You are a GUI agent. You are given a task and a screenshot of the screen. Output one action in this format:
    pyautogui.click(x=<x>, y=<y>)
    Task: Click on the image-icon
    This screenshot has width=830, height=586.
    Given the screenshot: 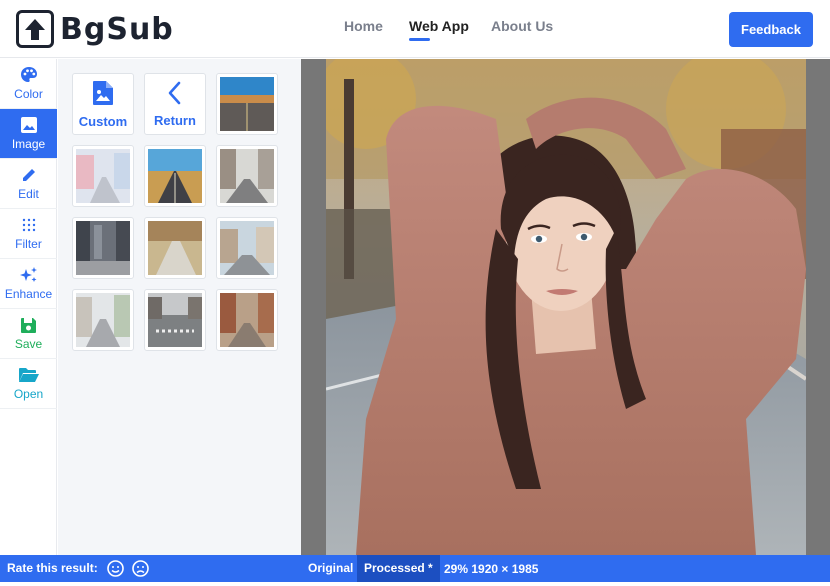 What is the action you would take?
    pyautogui.click(x=29, y=125)
    